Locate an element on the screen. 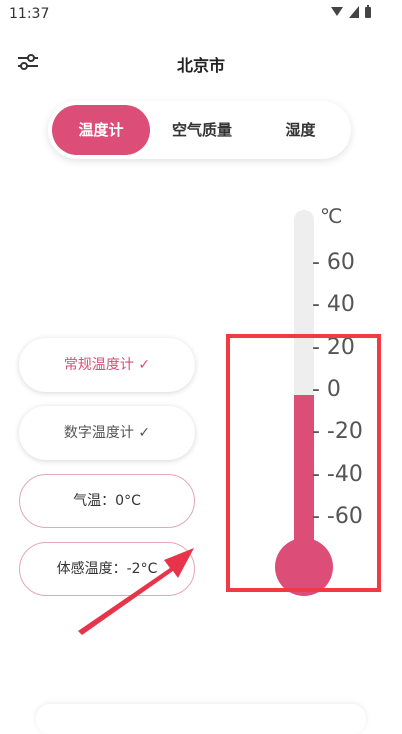  tab-thermometer: 温度计 is located at coordinates (101, 130).